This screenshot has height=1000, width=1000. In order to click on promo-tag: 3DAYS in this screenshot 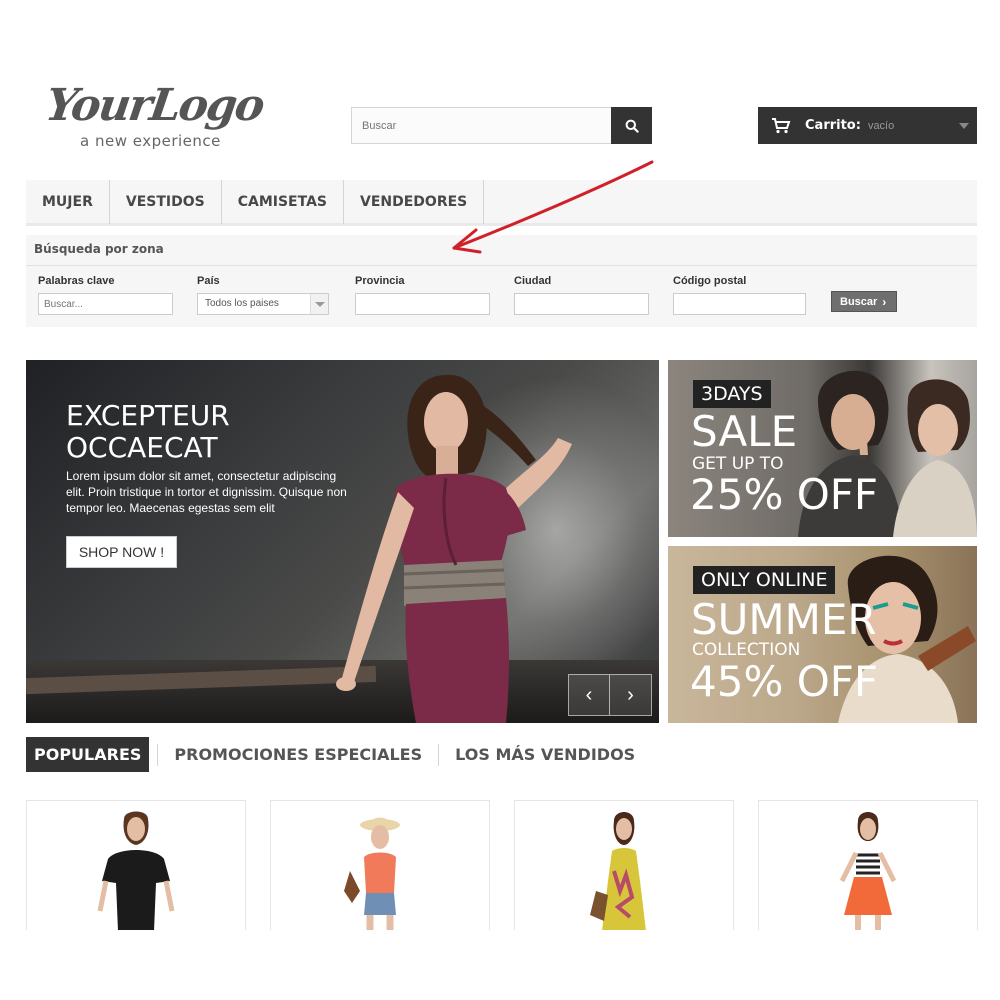, I will do `click(732, 394)`.